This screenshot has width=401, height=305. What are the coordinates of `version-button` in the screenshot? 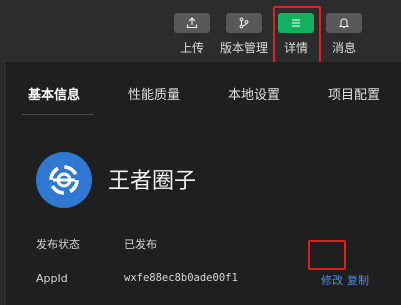 It's located at (244, 23).